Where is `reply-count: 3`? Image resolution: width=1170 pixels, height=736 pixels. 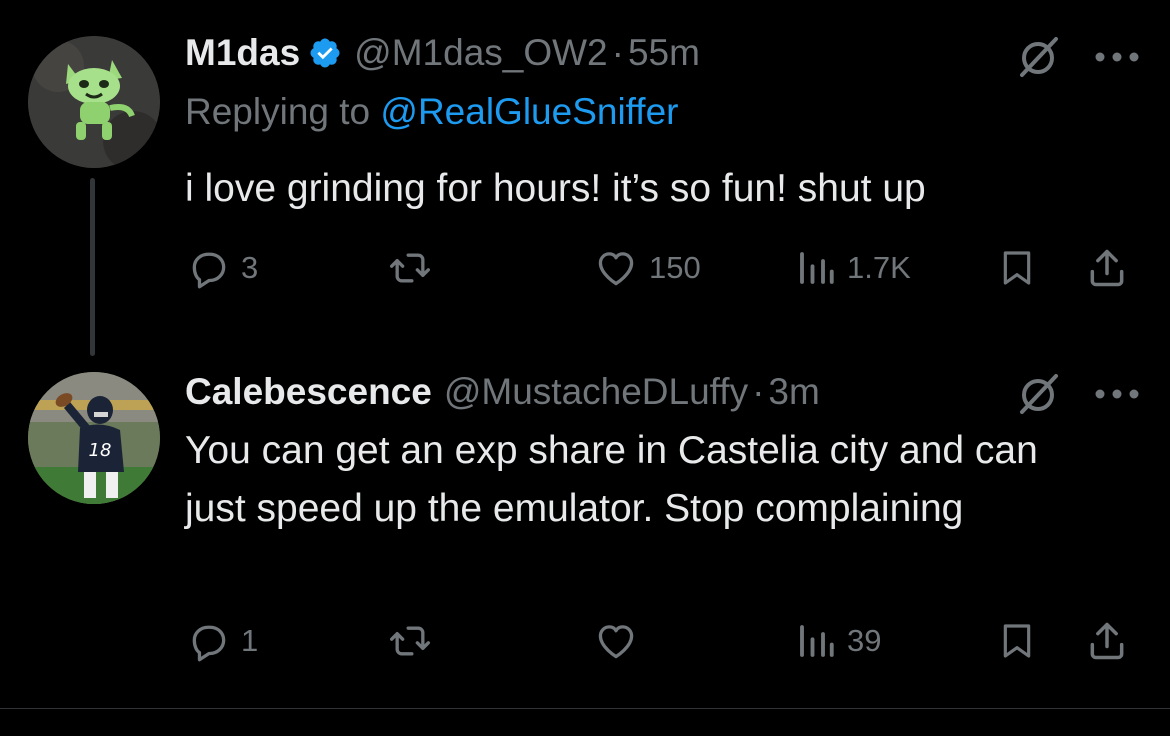
reply-count: 3 is located at coordinates (250, 267).